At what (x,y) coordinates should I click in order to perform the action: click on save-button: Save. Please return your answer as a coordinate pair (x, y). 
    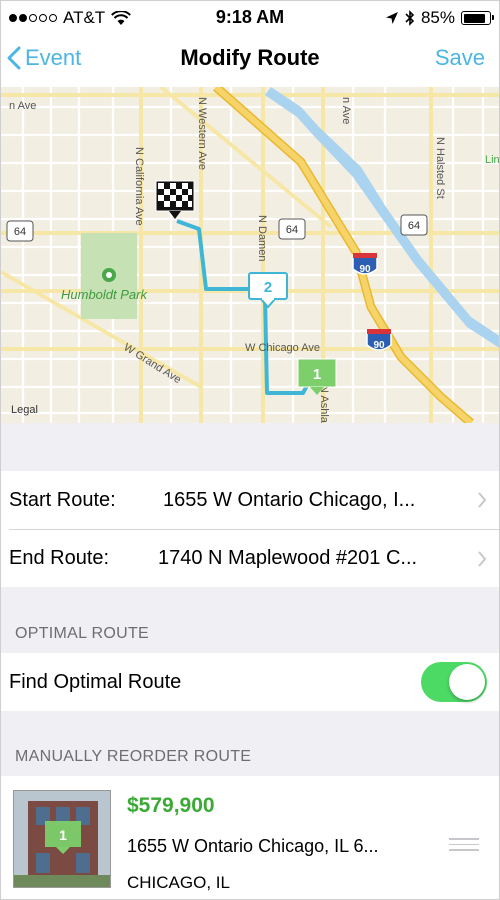
    Looking at the image, I should click on (460, 58).